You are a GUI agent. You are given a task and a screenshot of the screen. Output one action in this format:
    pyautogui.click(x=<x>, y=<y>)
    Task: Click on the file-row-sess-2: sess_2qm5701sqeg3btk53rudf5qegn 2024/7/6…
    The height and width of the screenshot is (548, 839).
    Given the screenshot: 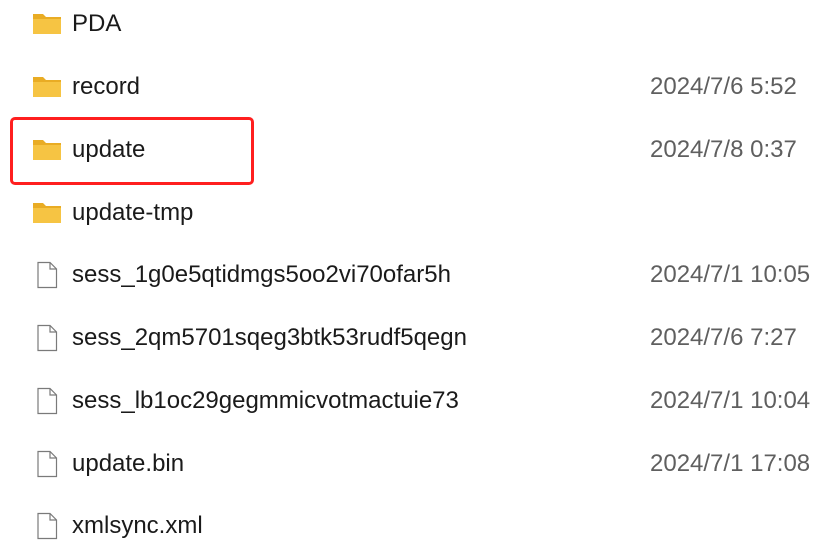 What is the action you would take?
    pyautogui.click(x=419, y=338)
    